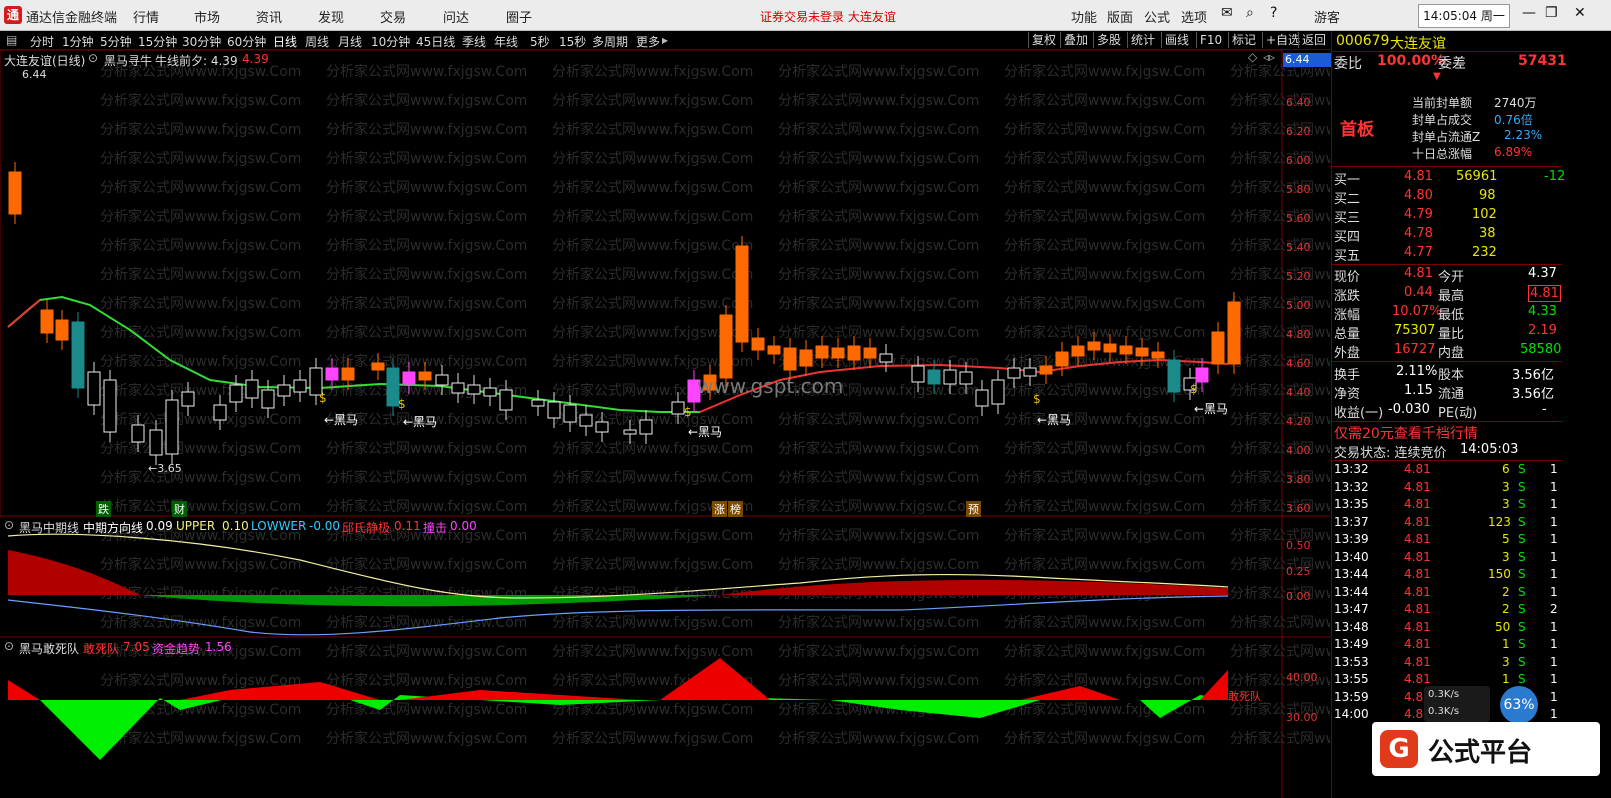 This screenshot has width=1611, height=798. I want to click on period-tab-more: 更多, so click(648, 41).